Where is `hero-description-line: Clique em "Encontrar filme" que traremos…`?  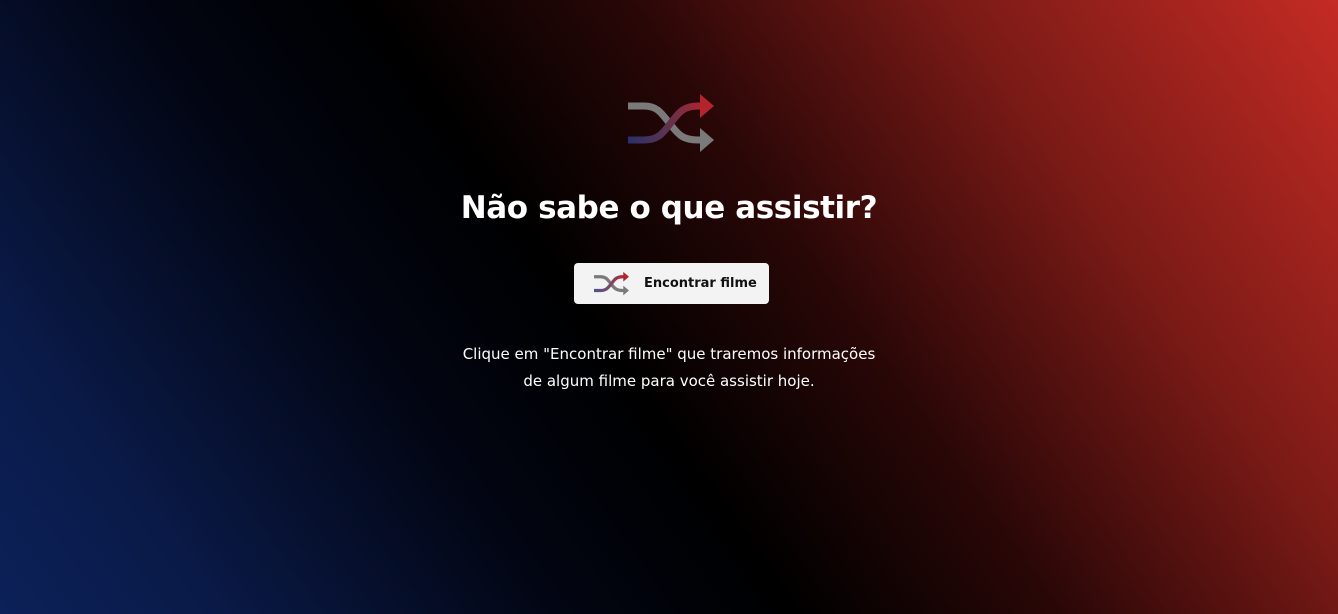 hero-description-line: Clique em "Encontrar filme" que traremos… is located at coordinates (669, 354).